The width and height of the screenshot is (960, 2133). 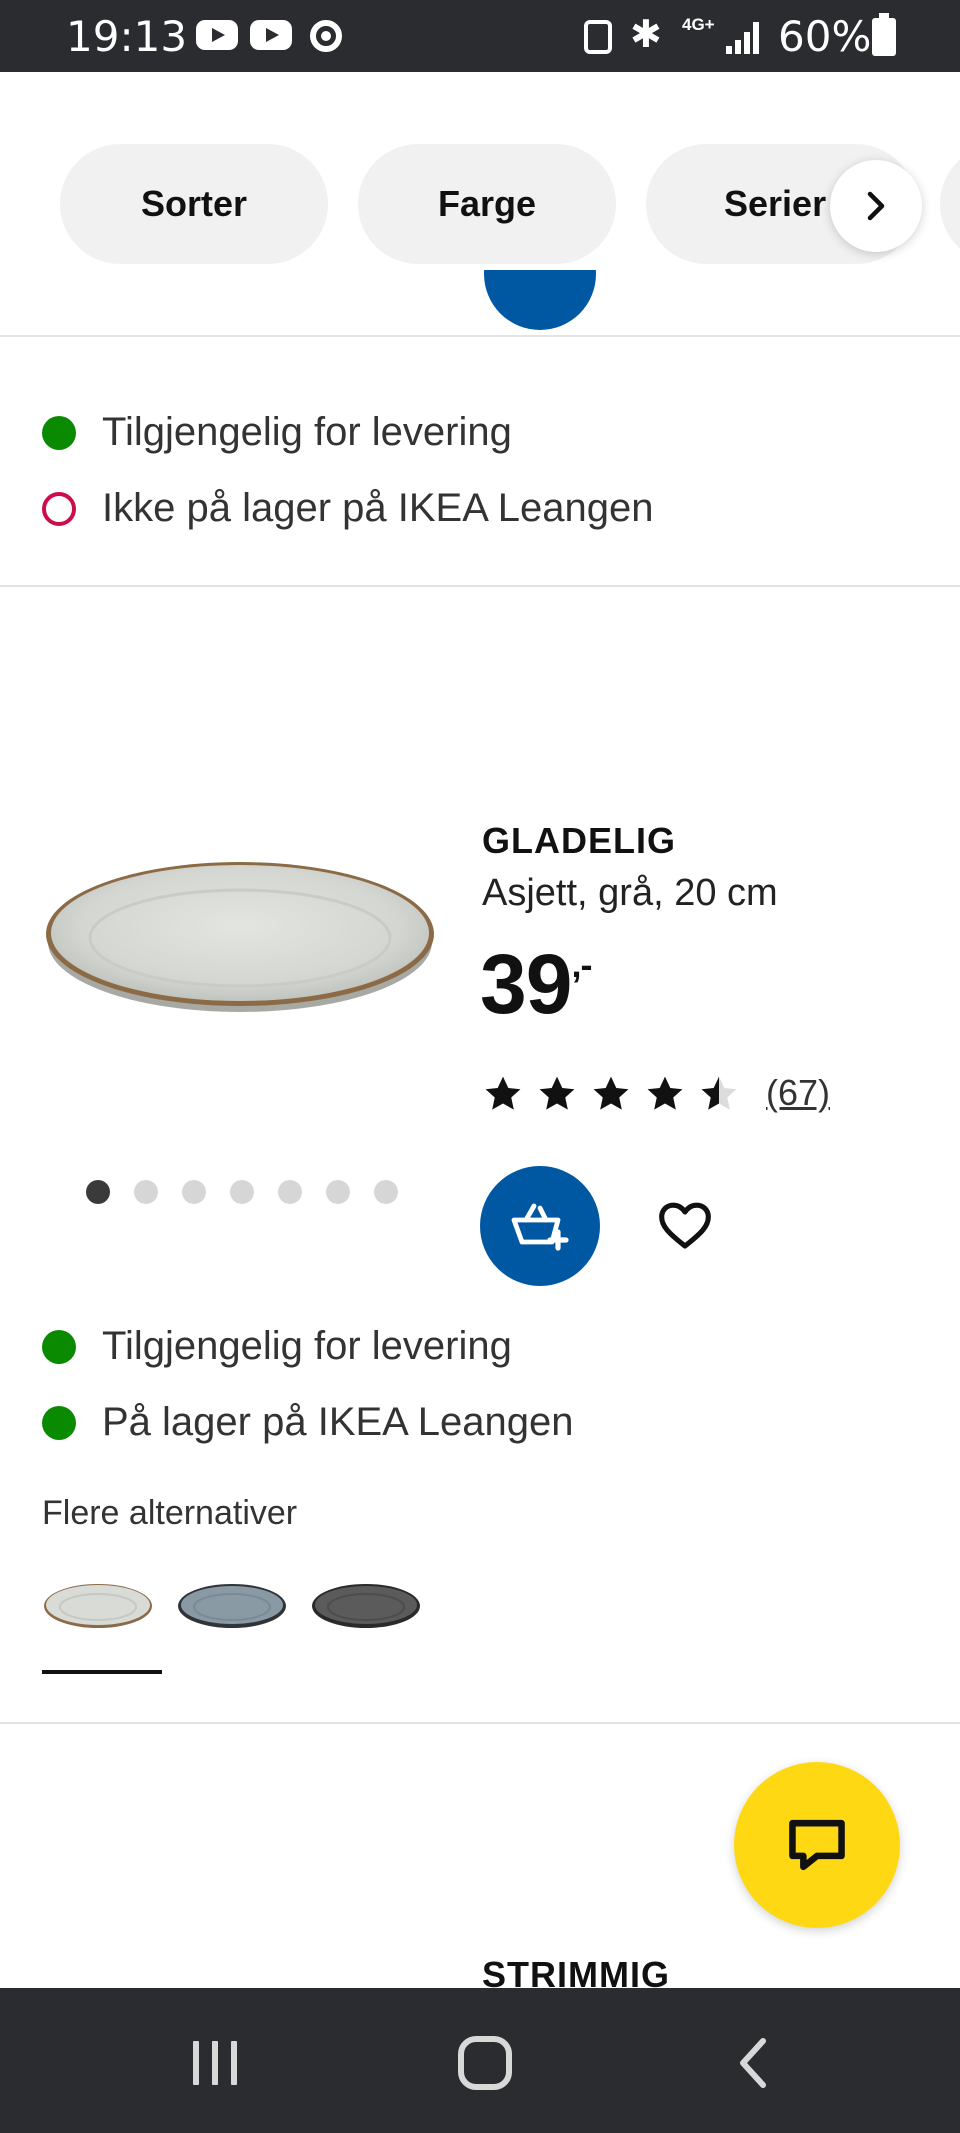 I want to click on prev-availability-store: Ikke på lager på IKEA Leangen, so click(x=348, y=508).